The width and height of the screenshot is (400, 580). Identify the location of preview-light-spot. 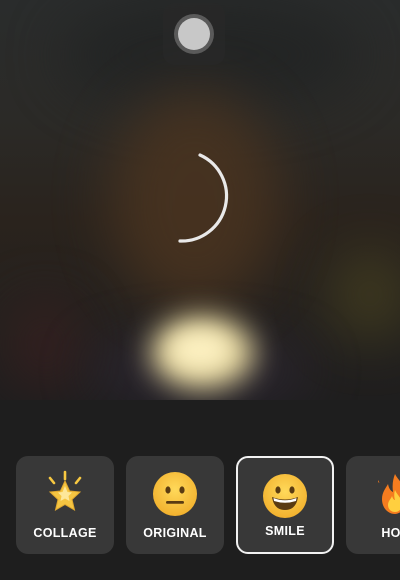
(200, 350).